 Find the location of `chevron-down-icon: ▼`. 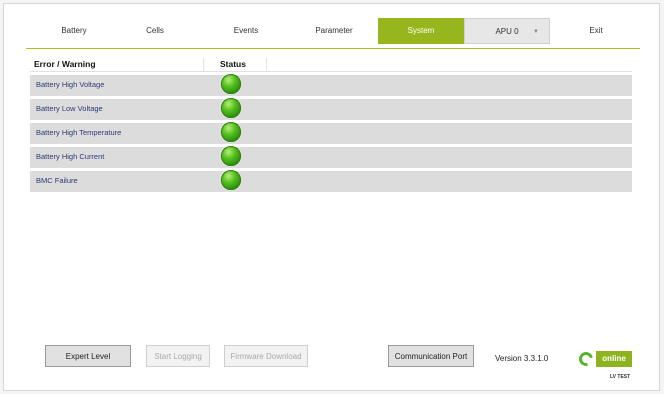

chevron-down-icon: ▼ is located at coordinates (536, 32).